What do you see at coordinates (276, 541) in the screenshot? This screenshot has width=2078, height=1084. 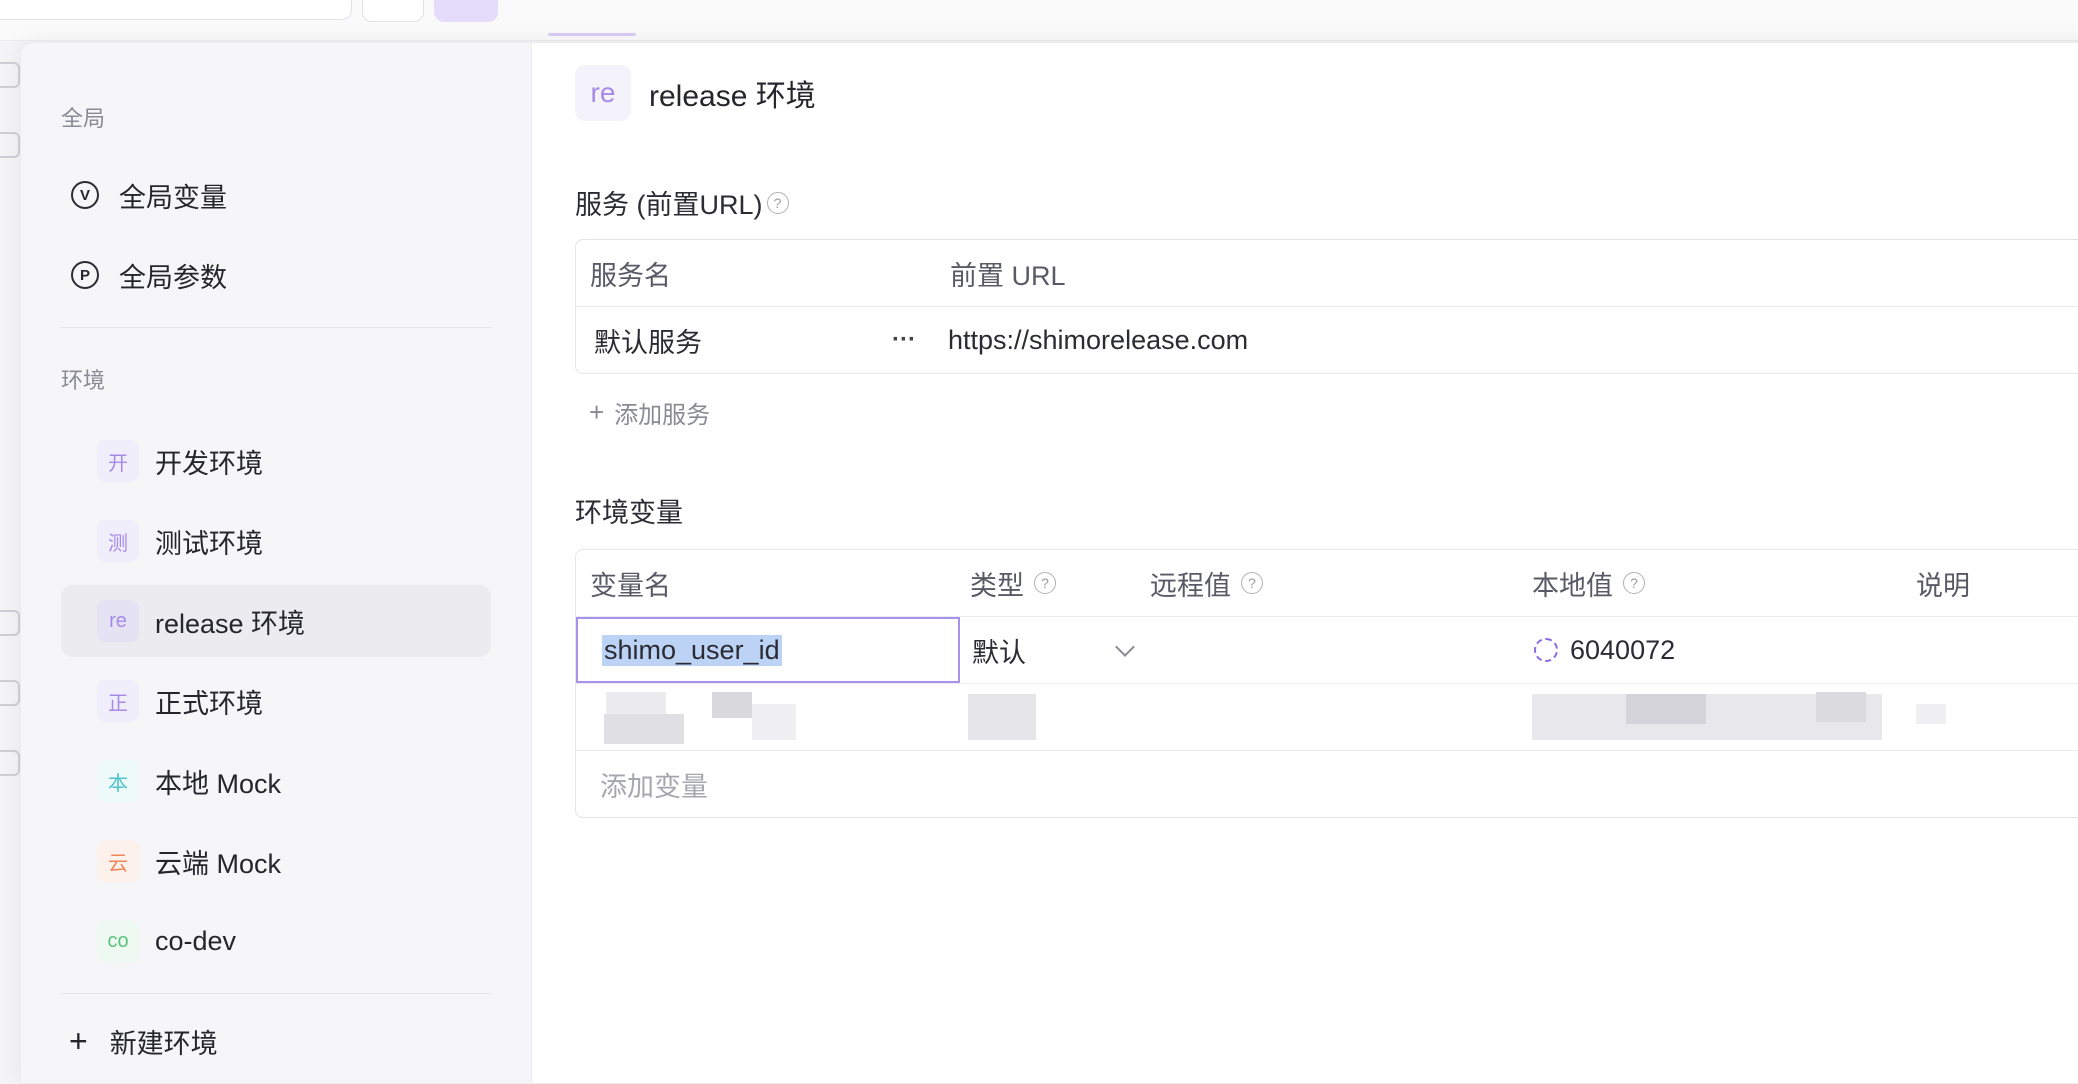 I see `env-item-test: 测 测试环境` at bounding box center [276, 541].